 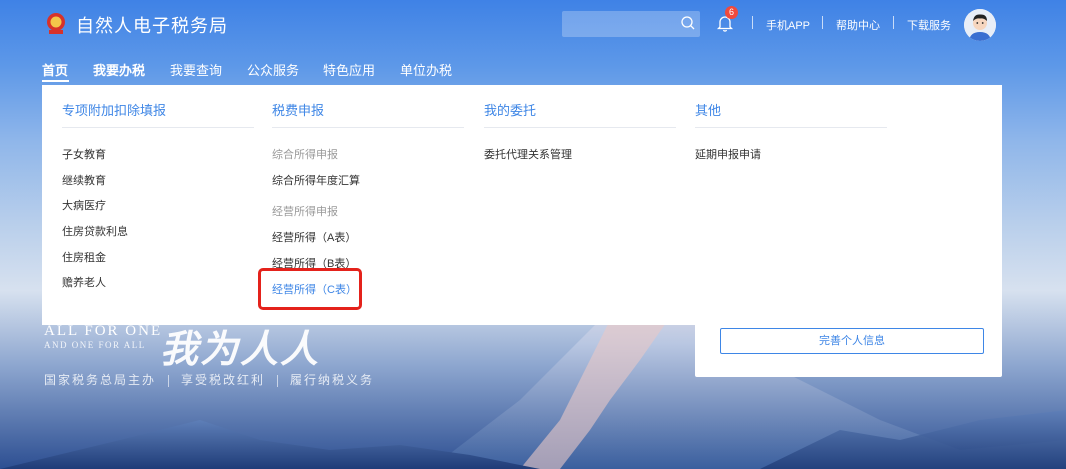 What do you see at coordinates (852, 341) in the screenshot?
I see `complete-profile-button: 完善个人信息` at bounding box center [852, 341].